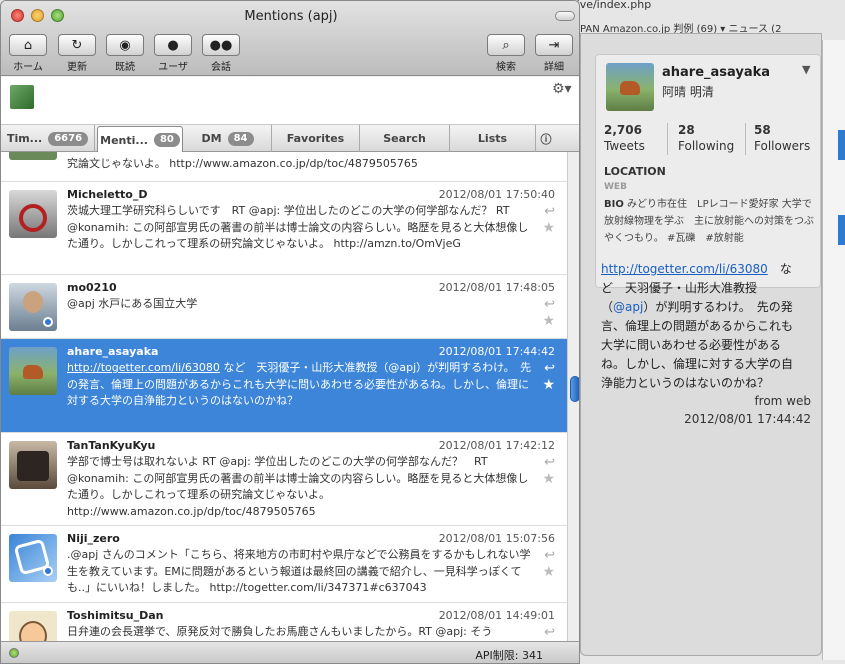 This screenshot has height=664, width=845. What do you see at coordinates (125, 45) in the screenshot?
I see `target-icon: ◉` at bounding box center [125, 45].